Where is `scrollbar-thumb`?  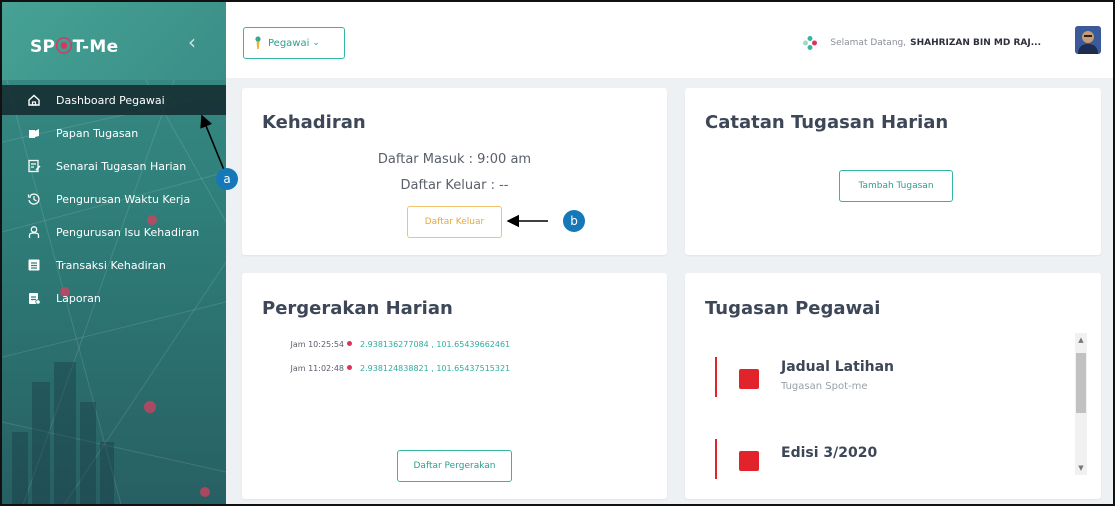 scrollbar-thumb is located at coordinates (1081, 383).